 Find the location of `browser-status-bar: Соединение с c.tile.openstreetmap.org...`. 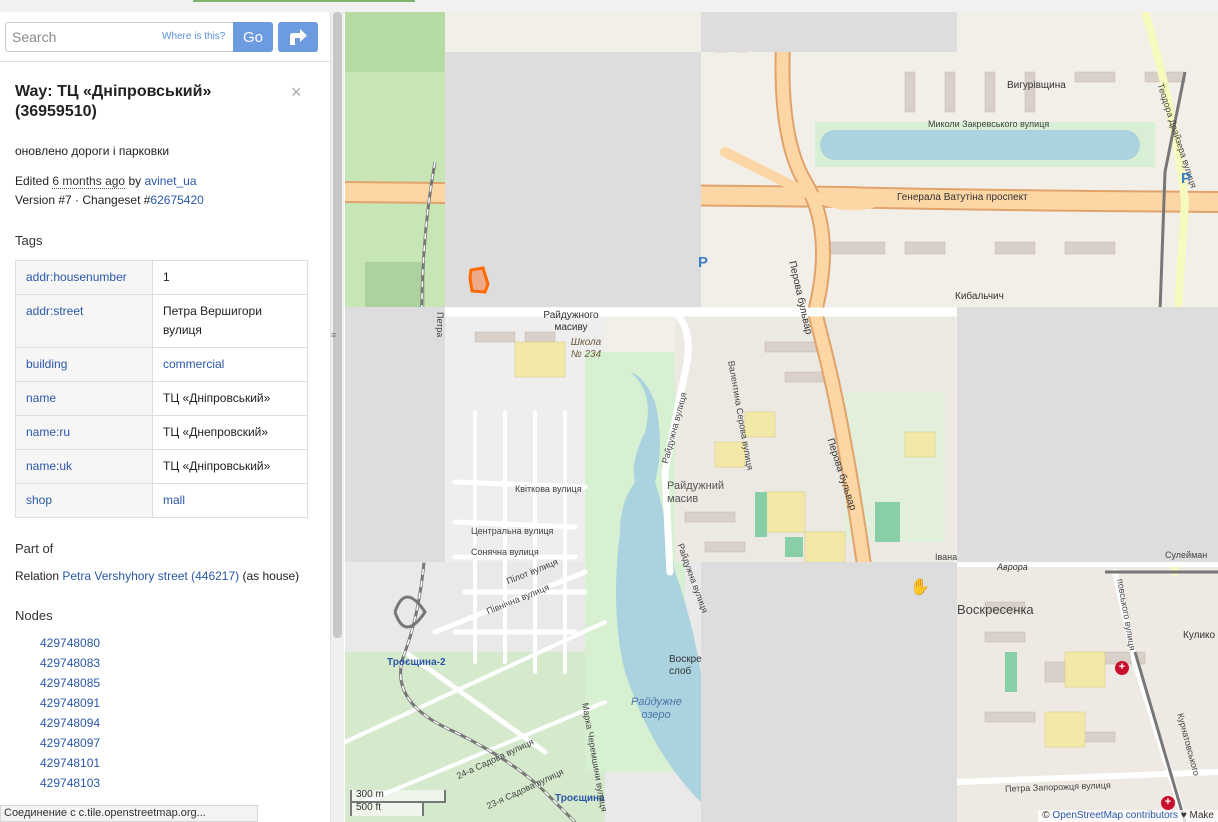

browser-status-bar: Соединение с c.tile.openstreetmap.org... is located at coordinates (129, 813).